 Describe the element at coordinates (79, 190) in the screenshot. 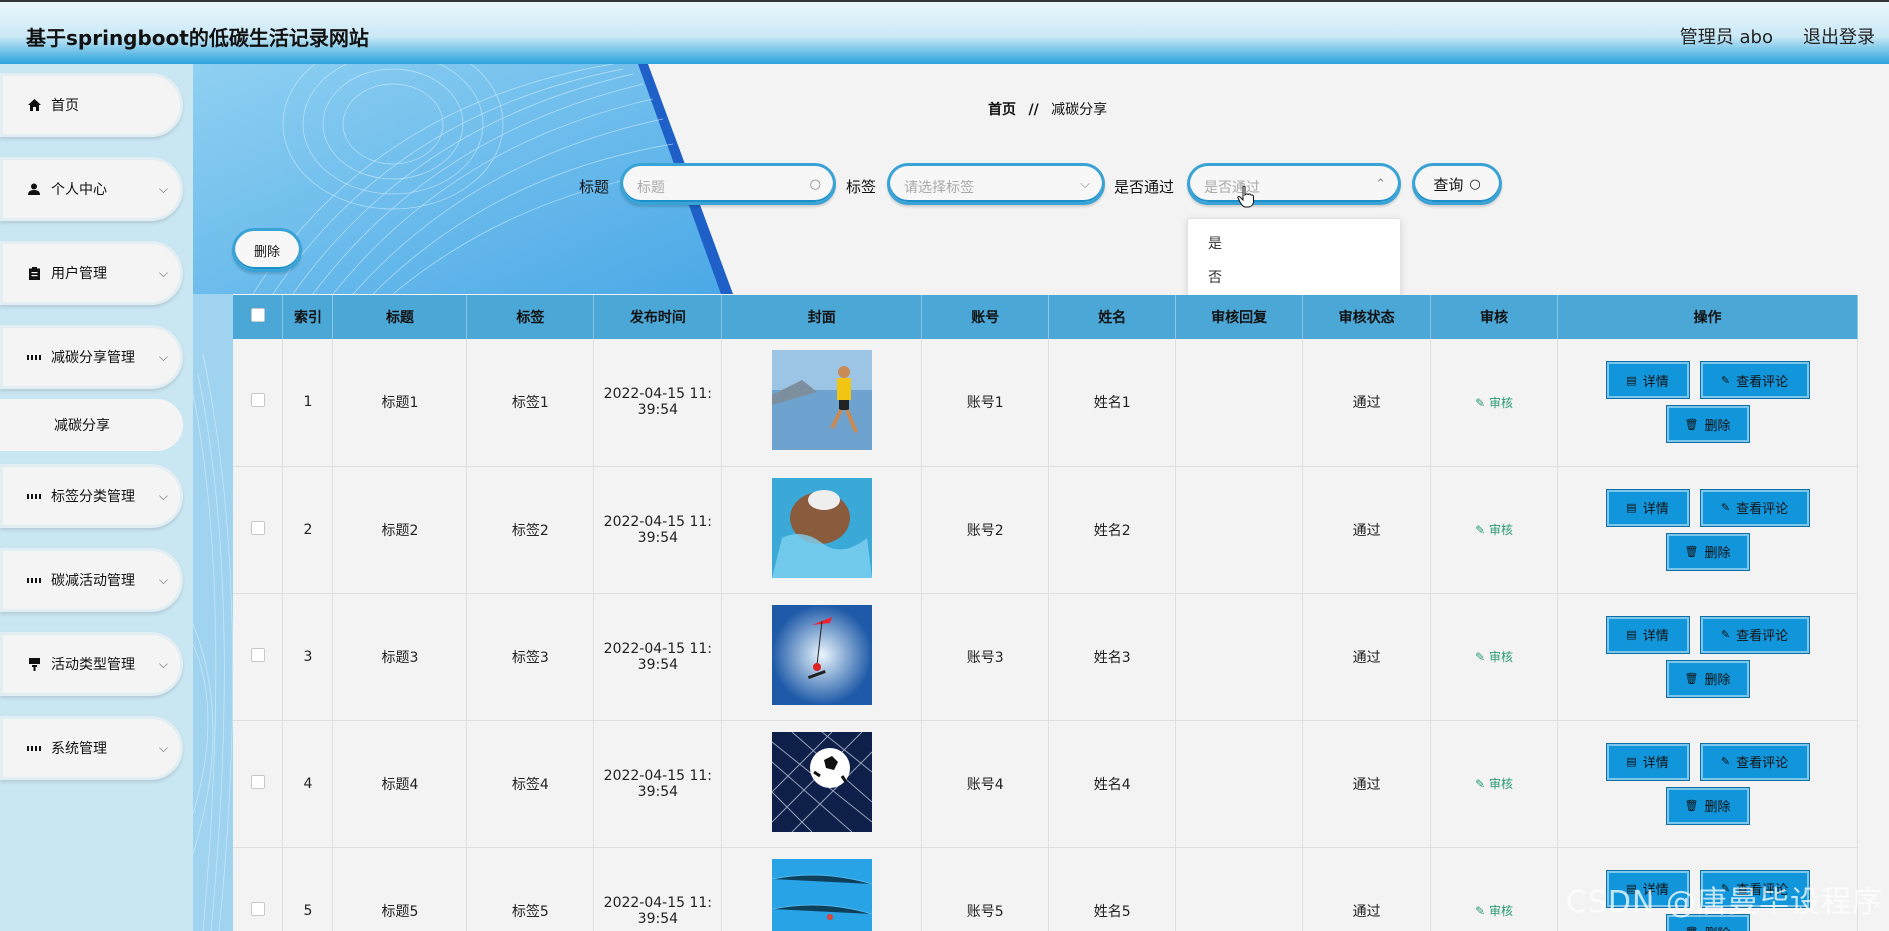

I see `sidebar-item-label: 个人中心` at that location.